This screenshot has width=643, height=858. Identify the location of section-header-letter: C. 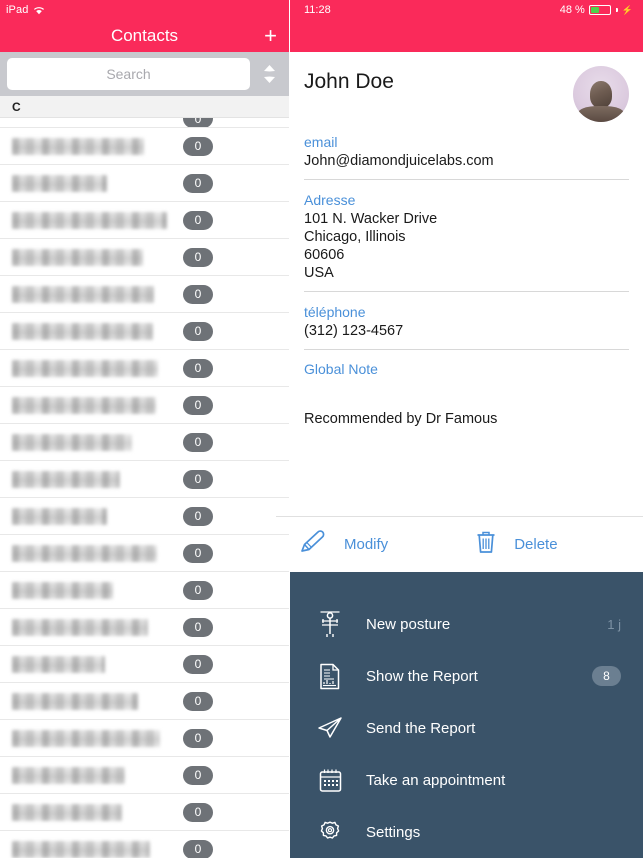
(144, 107).